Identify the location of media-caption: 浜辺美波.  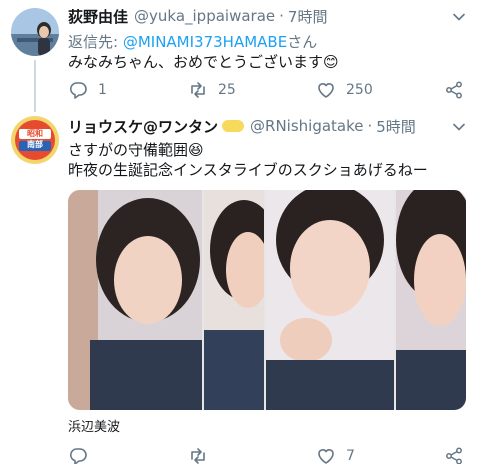
(94, 425).